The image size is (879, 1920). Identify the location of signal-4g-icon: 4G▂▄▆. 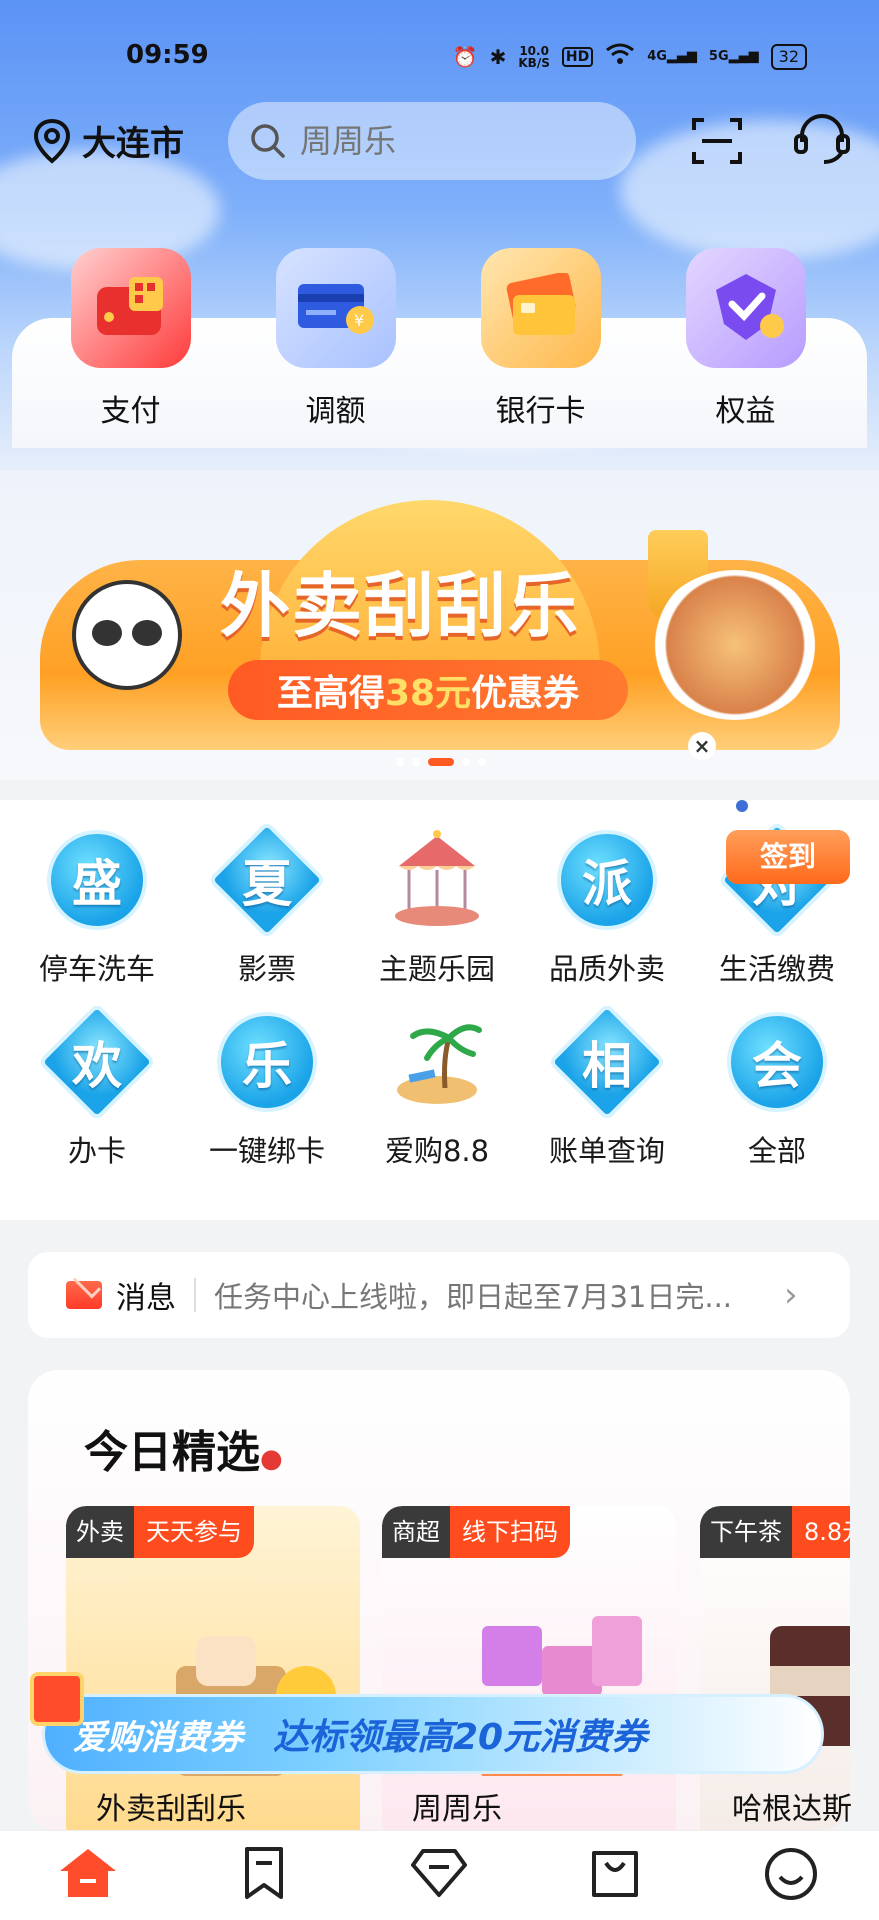
(672, 56).